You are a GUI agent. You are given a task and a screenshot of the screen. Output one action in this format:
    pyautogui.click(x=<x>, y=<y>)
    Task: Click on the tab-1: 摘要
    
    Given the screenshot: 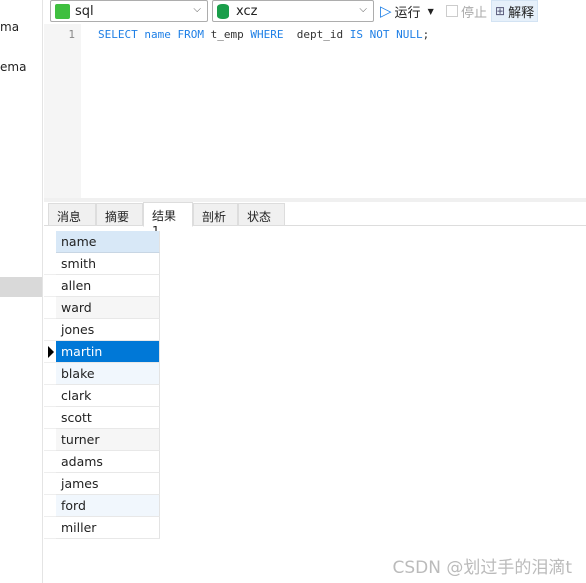 What is the action you would take?
    pyautogui.click(x=119, y=214)
    